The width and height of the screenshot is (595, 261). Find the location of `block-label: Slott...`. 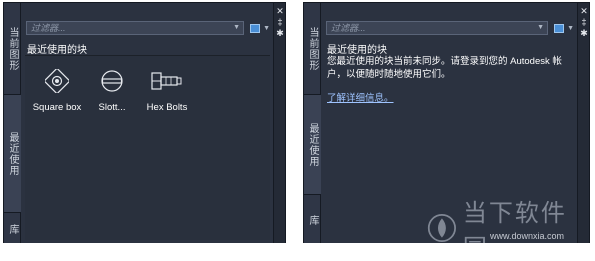

block-label: Slott... is located at coordinates (112, 107).